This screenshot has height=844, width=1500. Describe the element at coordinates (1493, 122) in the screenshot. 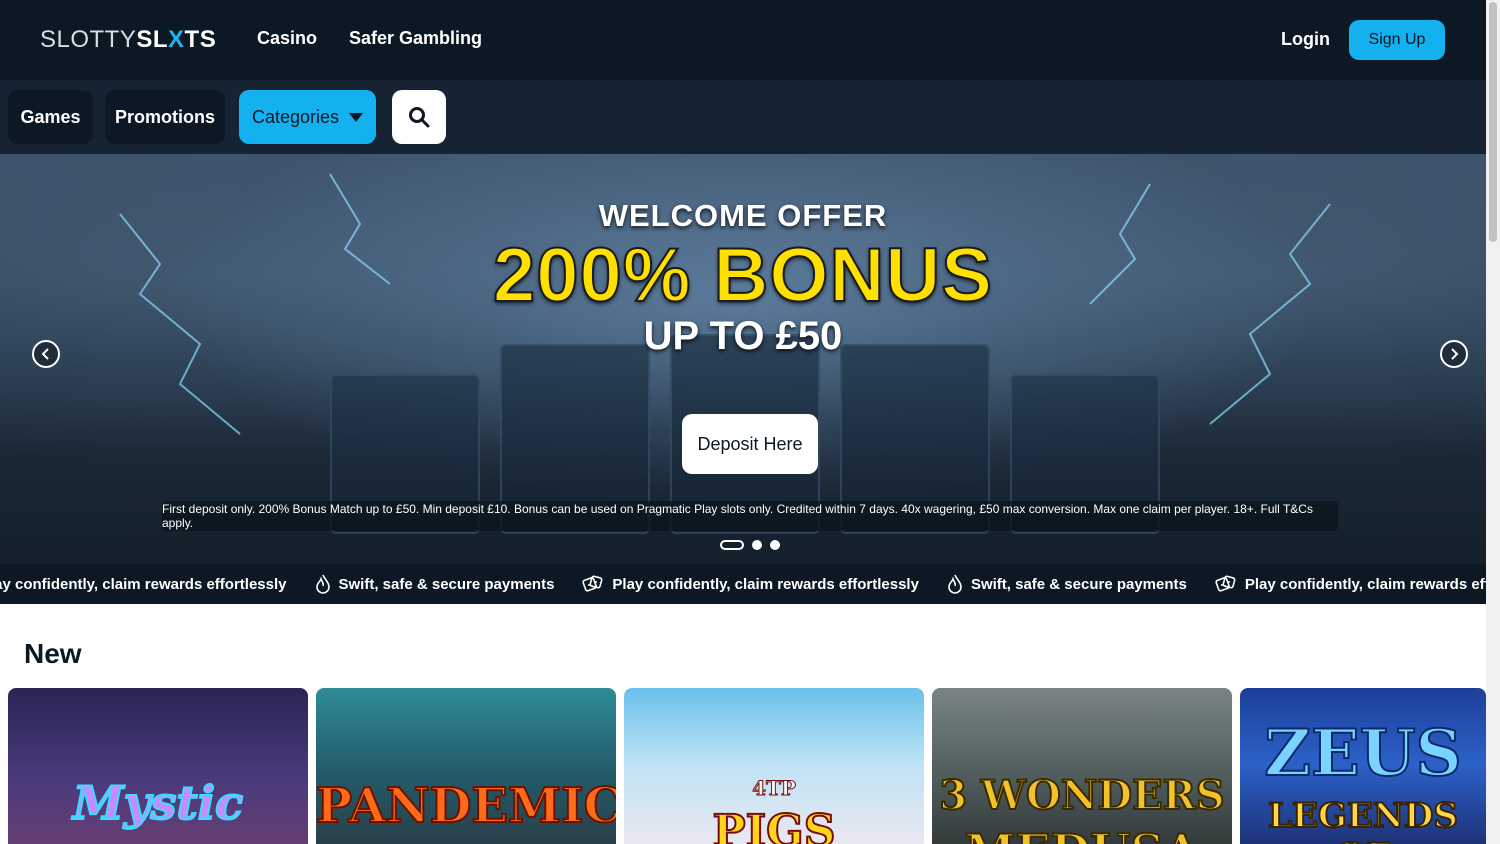

I see `scrollbar-thumb` at that location.